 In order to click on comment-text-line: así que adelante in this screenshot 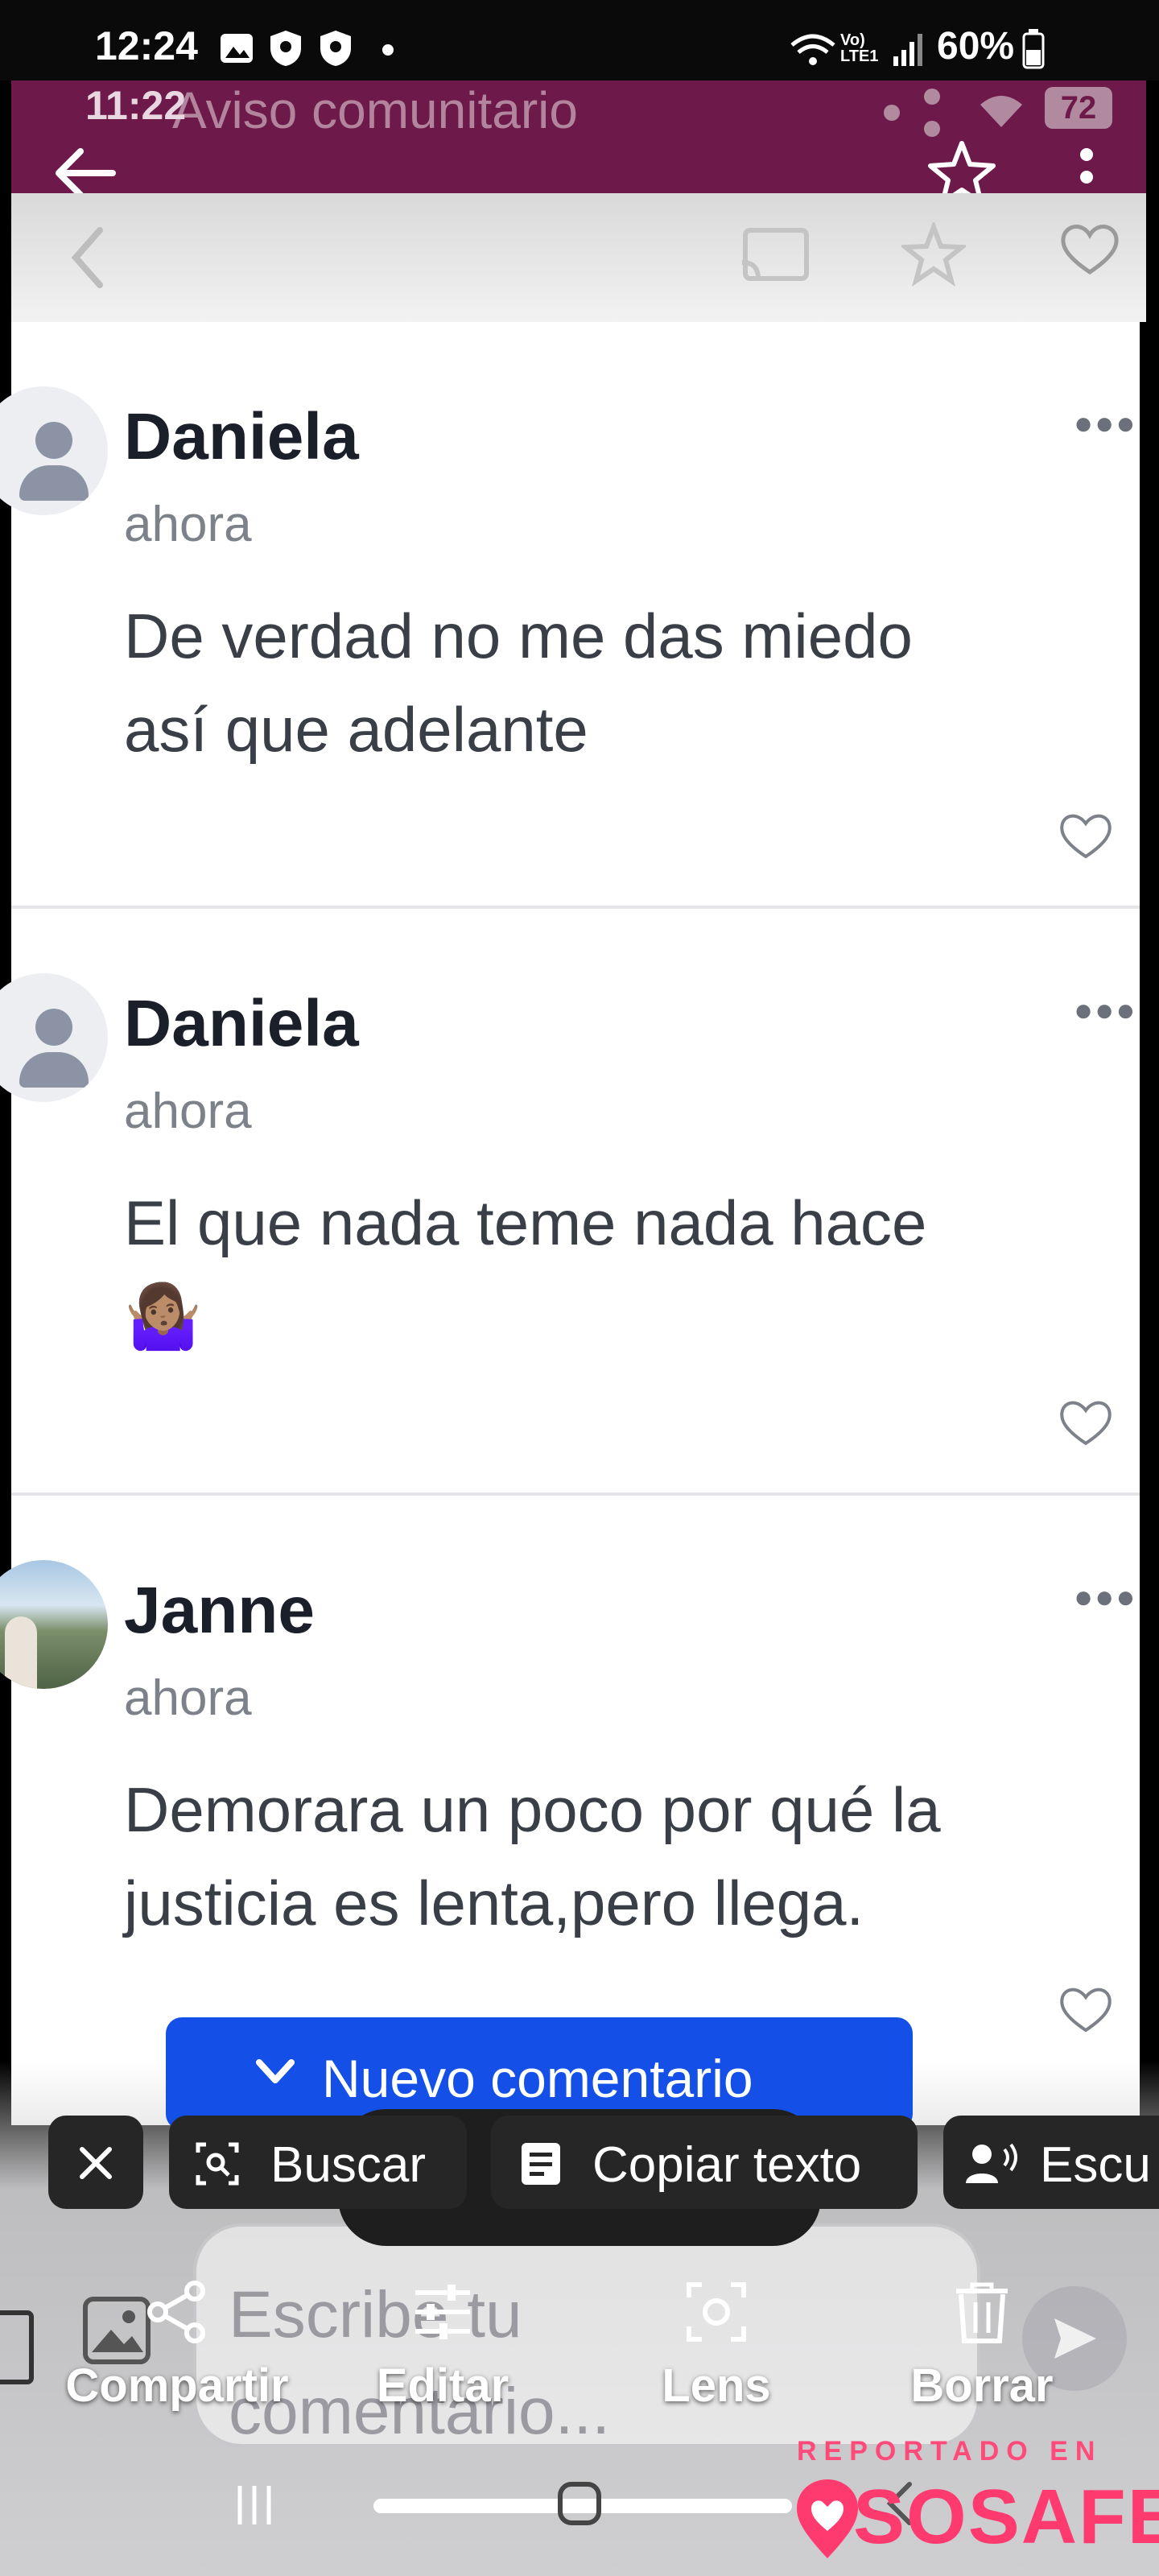, I will do `click(356, 729)`.